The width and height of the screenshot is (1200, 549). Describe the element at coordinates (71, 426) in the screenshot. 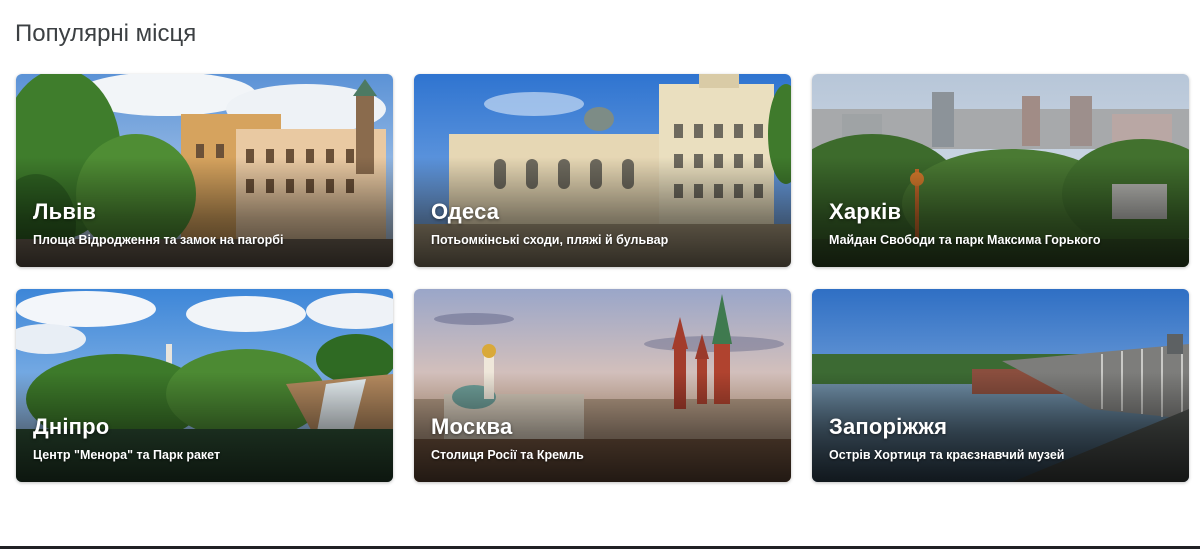

I see `place-name: Дніпро` at that location.